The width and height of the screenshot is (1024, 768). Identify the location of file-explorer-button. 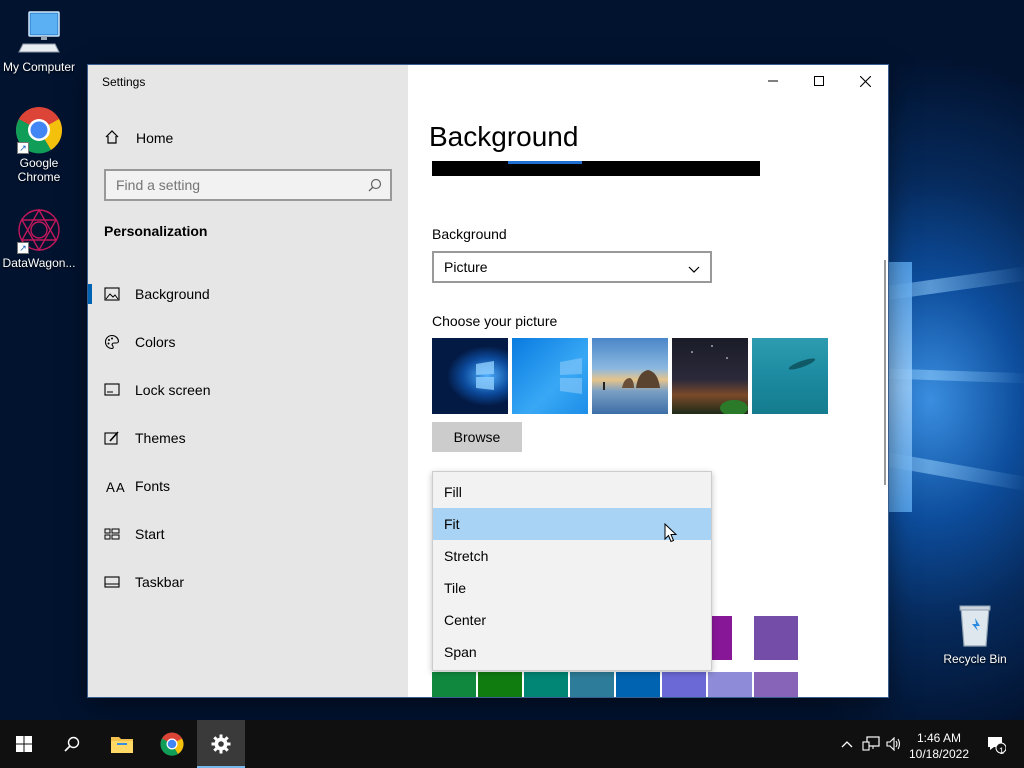
(122, 744).